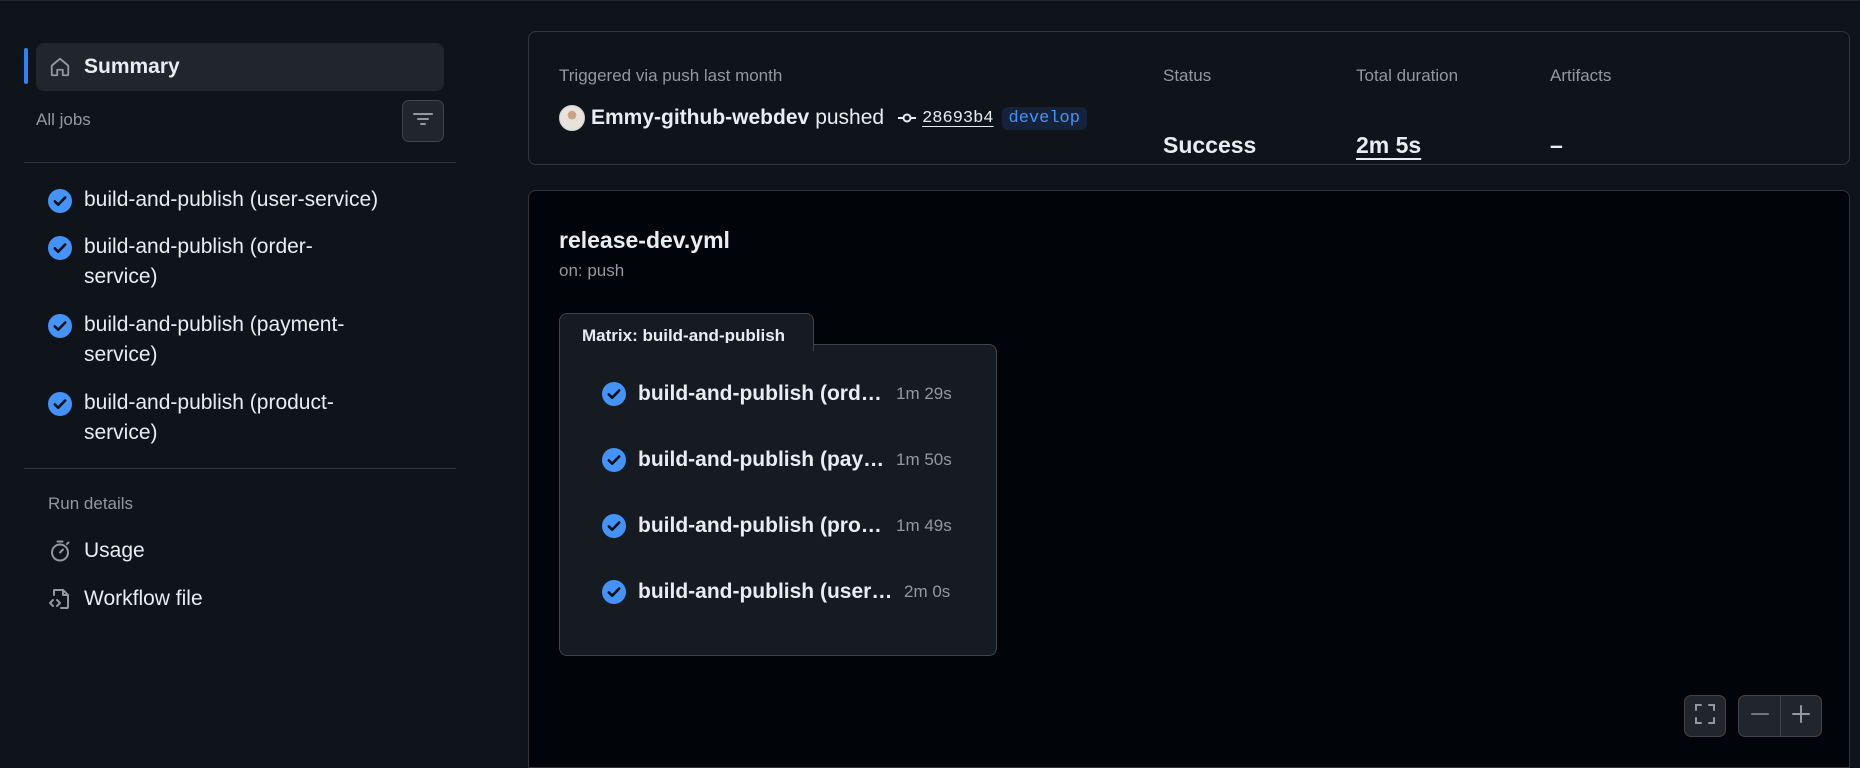 The image size is (1860, 768). Describe the element at coordinates (763, 459) in the screenshot. I see `matrix-job-name: build-and-publish (payment-service)` at that location.